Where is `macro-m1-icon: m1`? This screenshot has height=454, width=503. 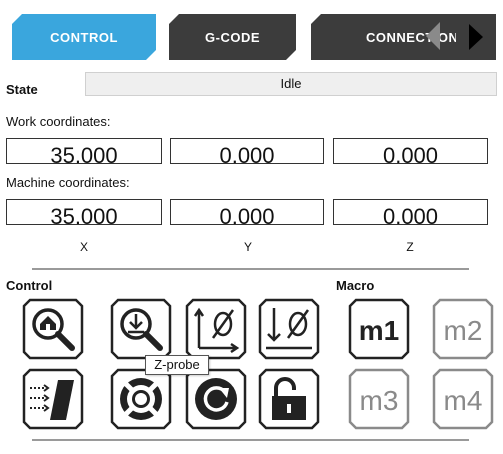 macro-m1-icon: m1 is located at coordinates (379, 329).